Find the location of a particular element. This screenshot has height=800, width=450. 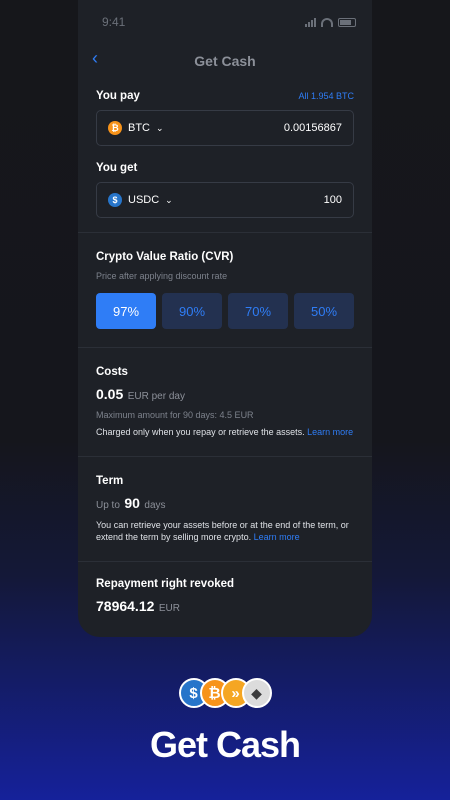

costs-unit: EUR per day is located at coordinates (156, 396).